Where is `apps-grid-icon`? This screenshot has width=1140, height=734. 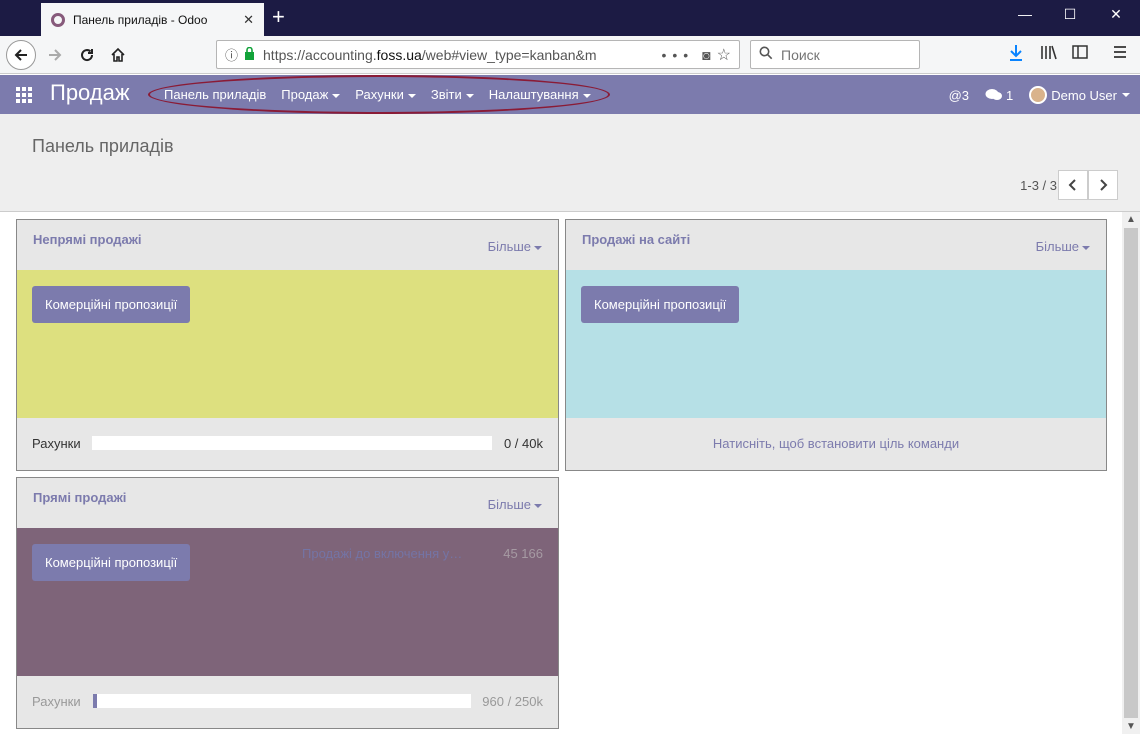
apps-grid-icon is located at coordinates (25, 95).